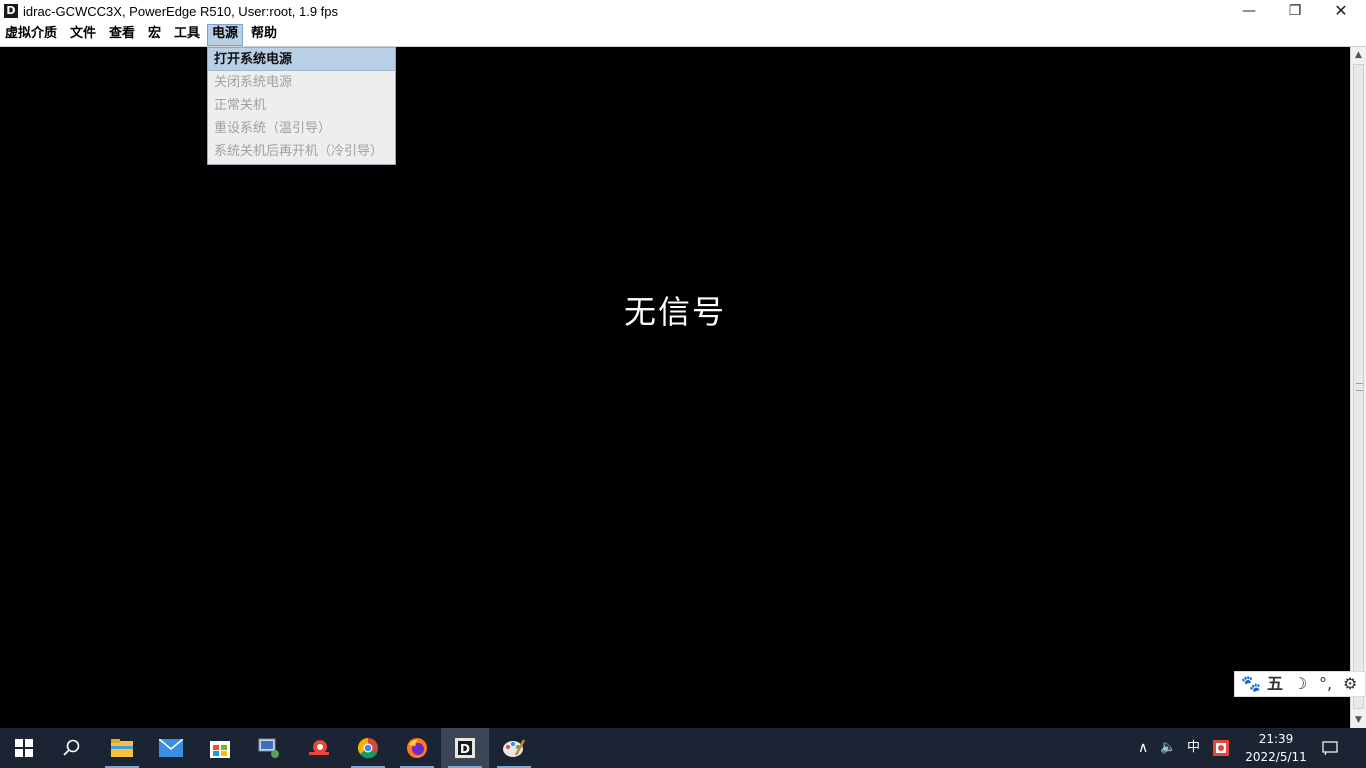  What do you see at coordinates (514, 748) in the screenshot?
I see `paint-icon` at bounding box center [514, 748].